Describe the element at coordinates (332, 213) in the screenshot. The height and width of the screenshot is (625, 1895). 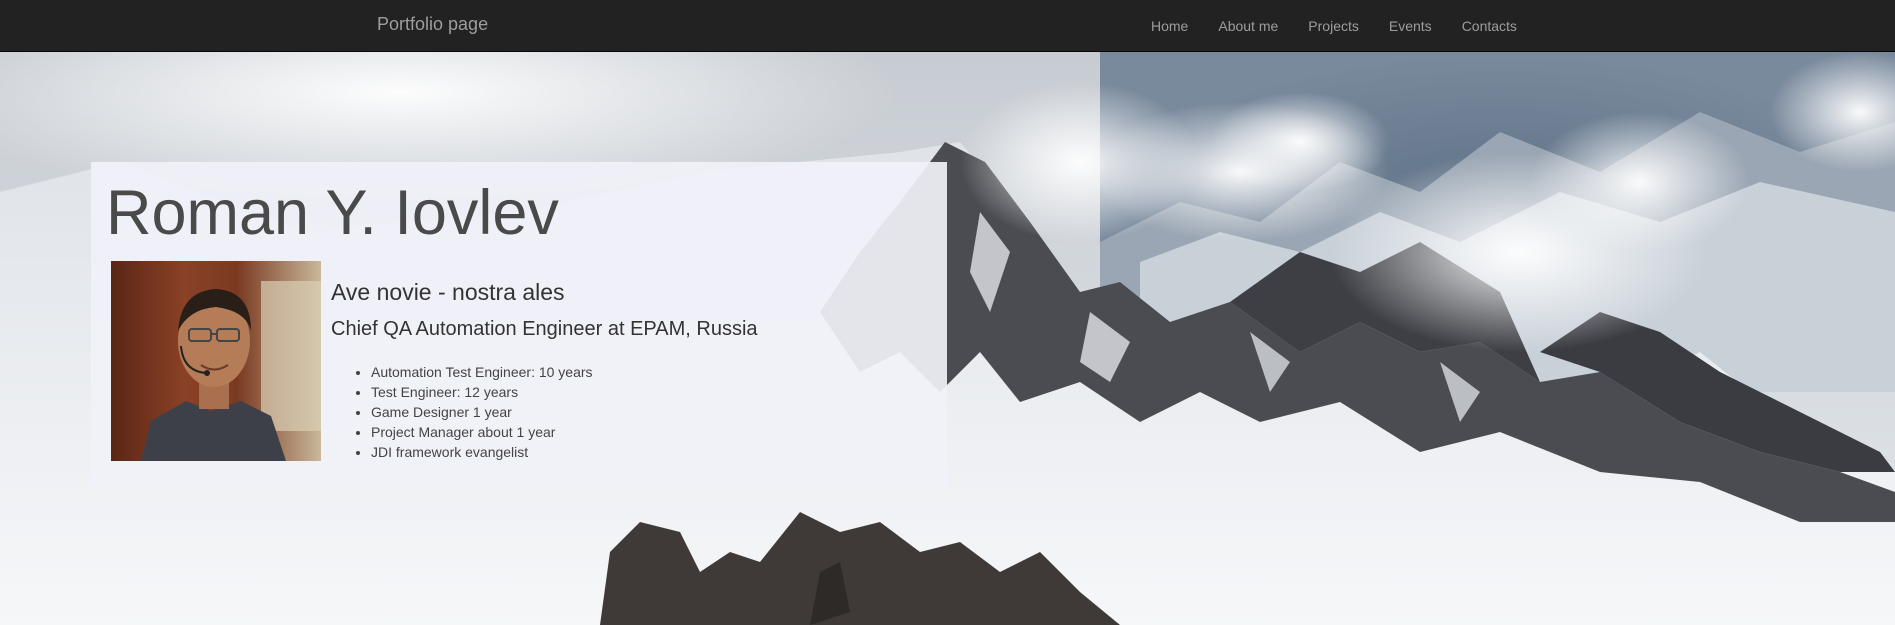
I see `profile-name: Roman Y. Iovlev` at that location.